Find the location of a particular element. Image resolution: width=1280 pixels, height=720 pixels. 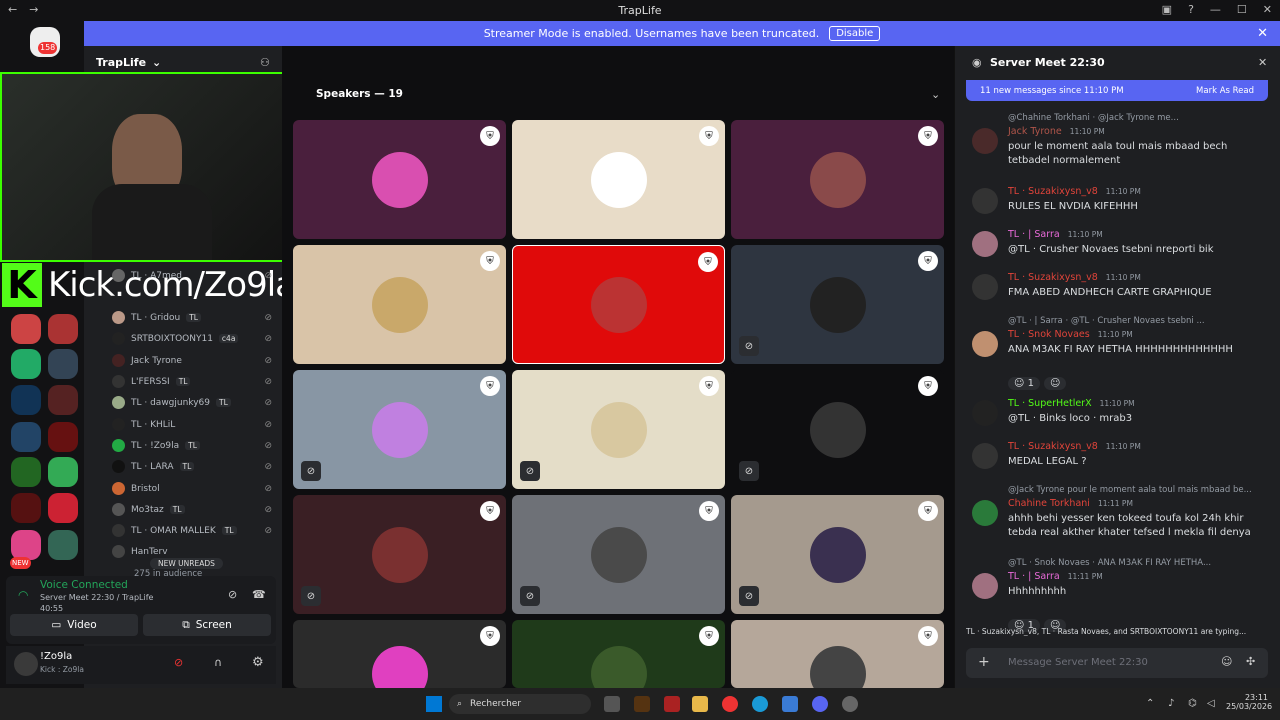

edge-icon is located at coordinates (760, 704).